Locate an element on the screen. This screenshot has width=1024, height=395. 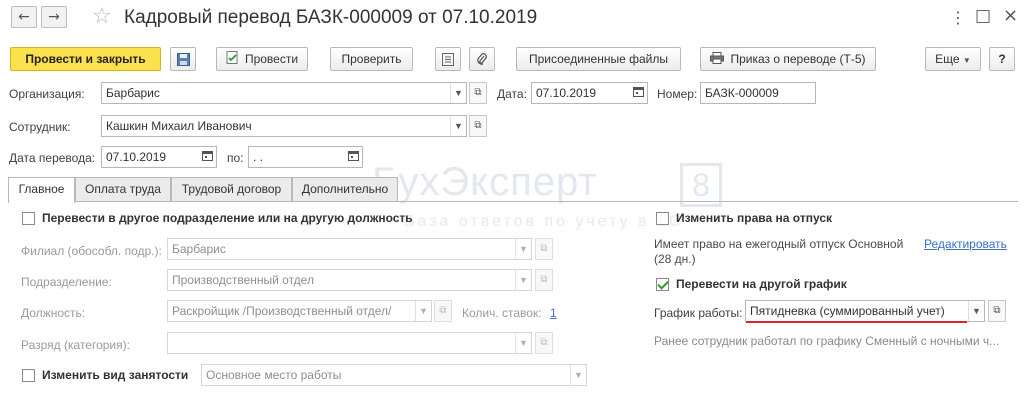
document-list-icon is located at coordinates (448, 59).